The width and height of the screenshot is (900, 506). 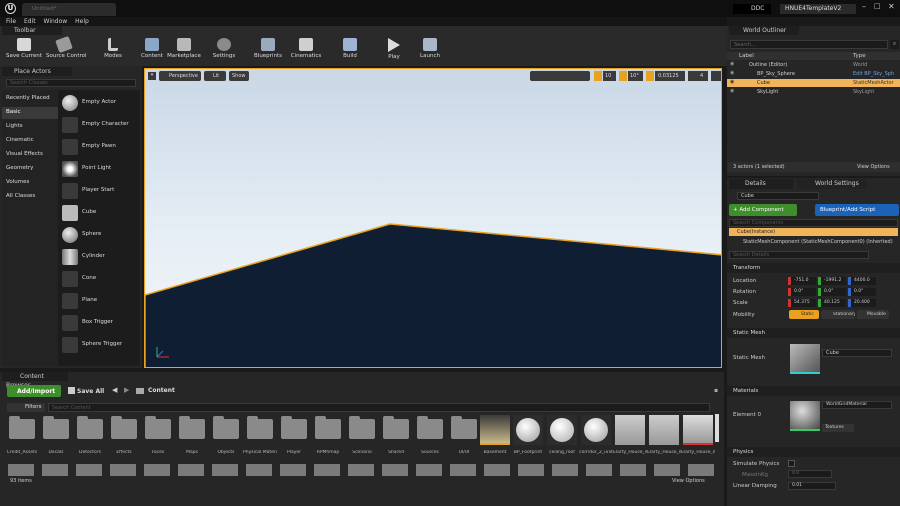 What do you see at coordinates (35, 380) in the screenshot?
I see `content-browser-tab: Content Browser` at bounding box center [35, 380].